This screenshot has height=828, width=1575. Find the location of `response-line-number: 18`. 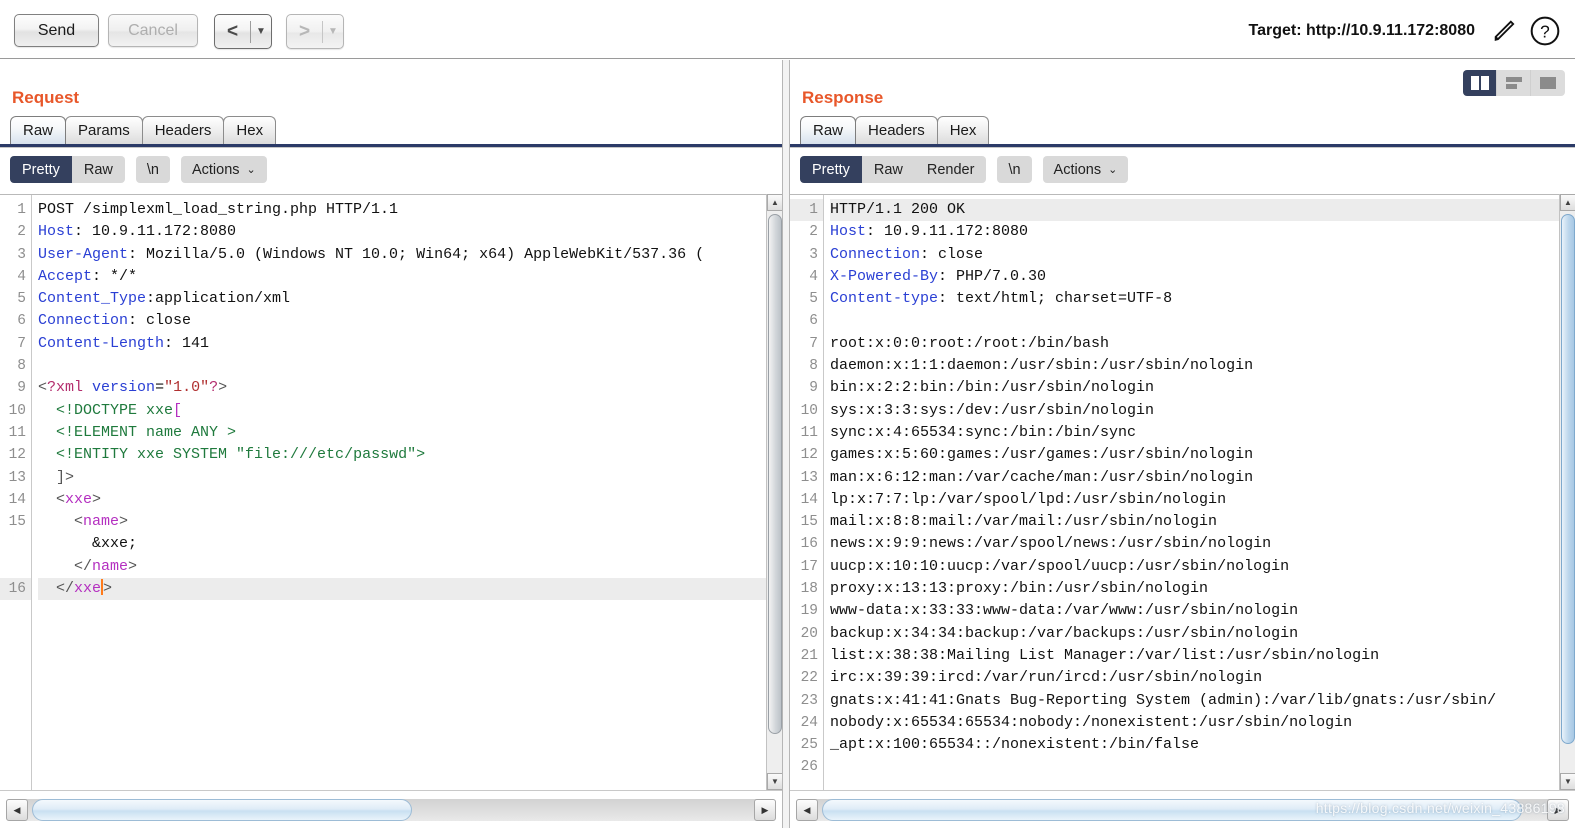

response-line-number: 18 is located at coordinates (809, 589).